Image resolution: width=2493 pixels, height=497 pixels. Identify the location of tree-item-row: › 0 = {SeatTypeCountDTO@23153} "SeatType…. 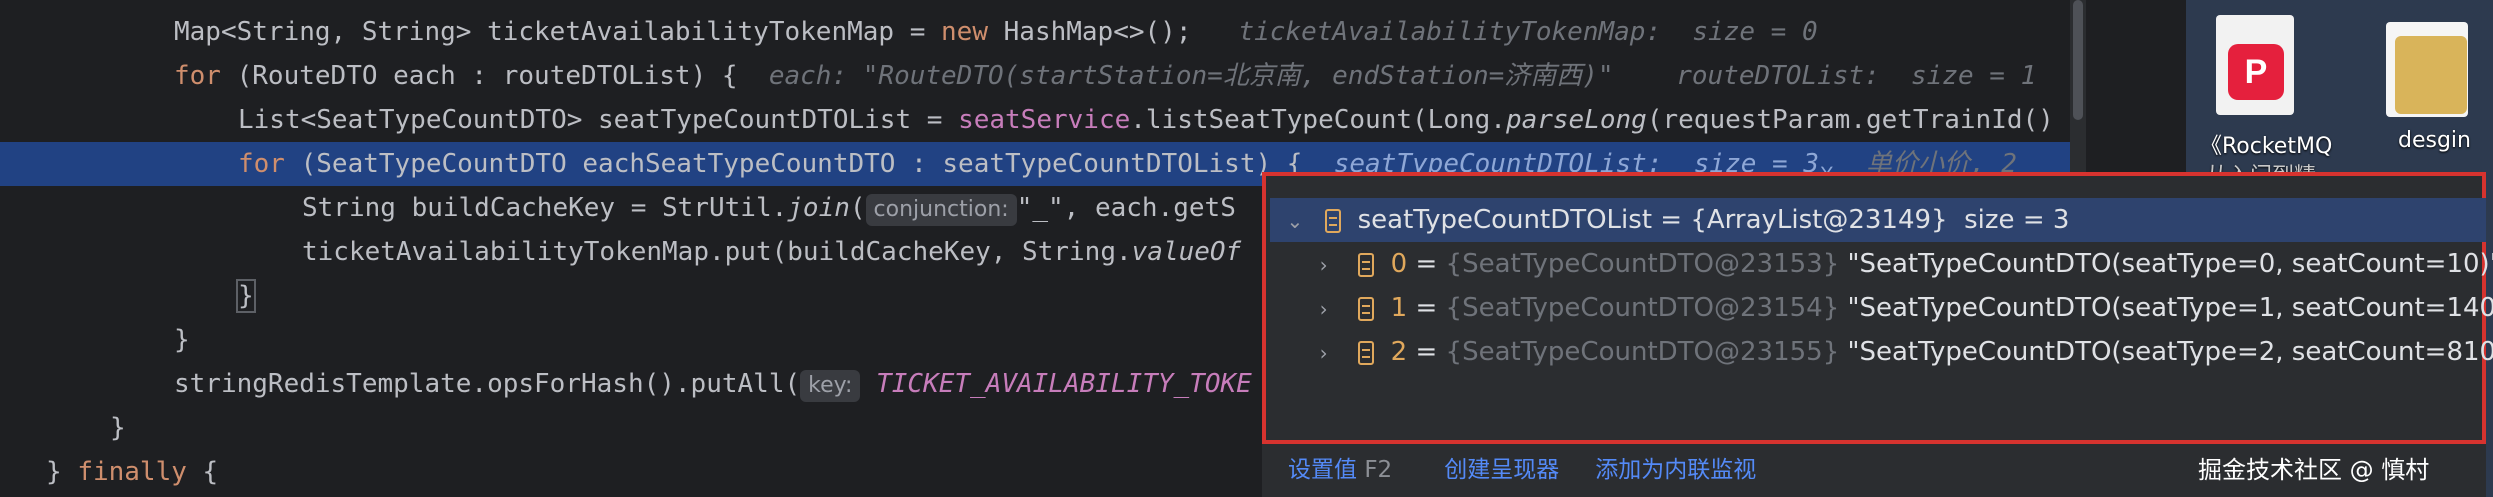
(1881, 264).